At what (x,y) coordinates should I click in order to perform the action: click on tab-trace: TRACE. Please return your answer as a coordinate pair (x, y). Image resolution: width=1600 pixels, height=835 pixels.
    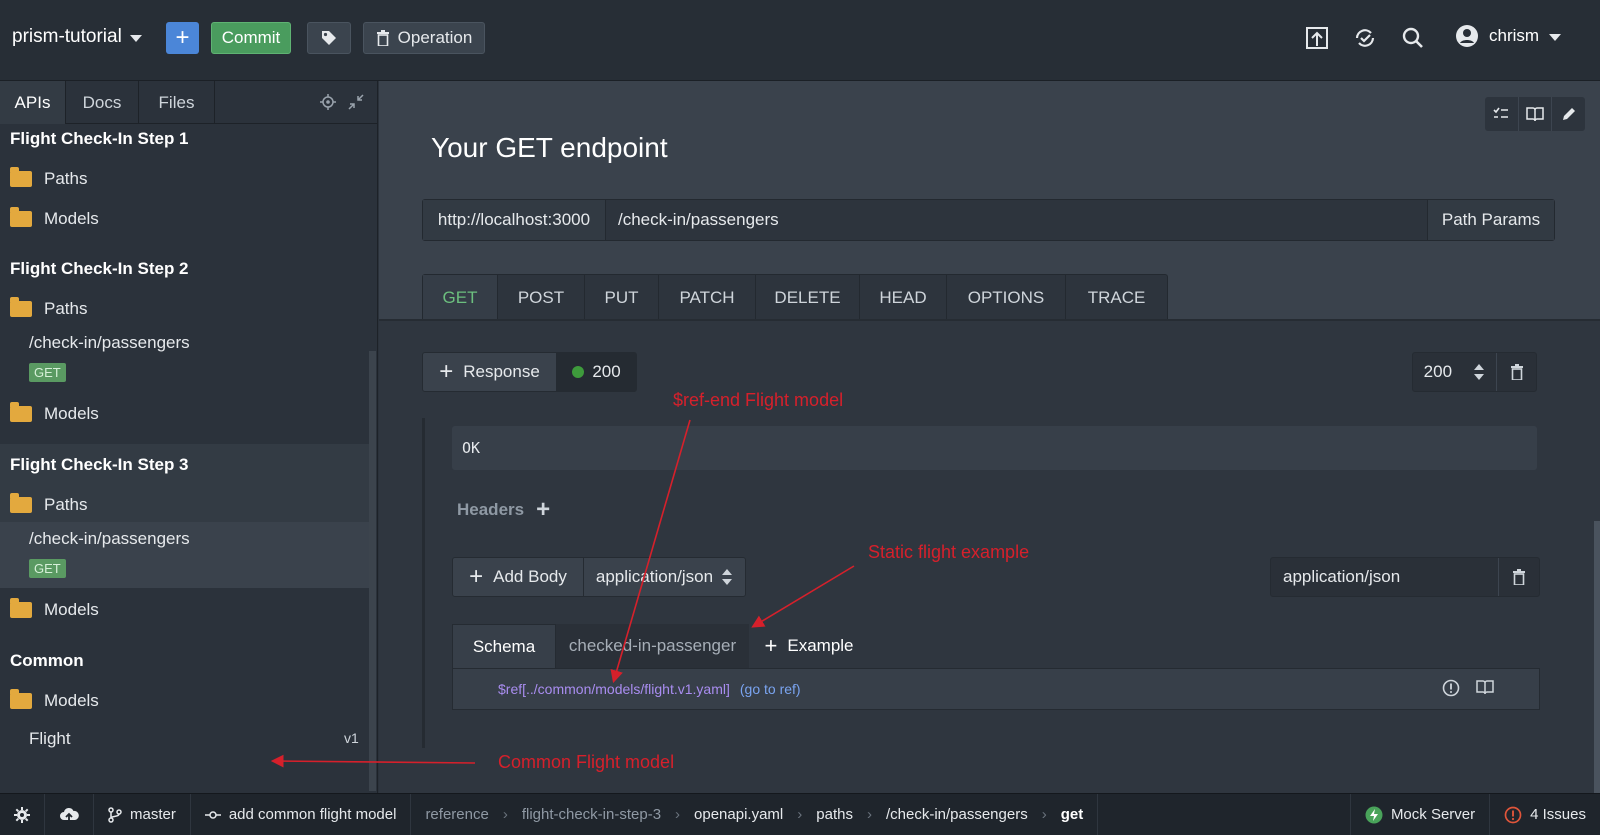
    Looking at the image, I should click on (1116, 297).